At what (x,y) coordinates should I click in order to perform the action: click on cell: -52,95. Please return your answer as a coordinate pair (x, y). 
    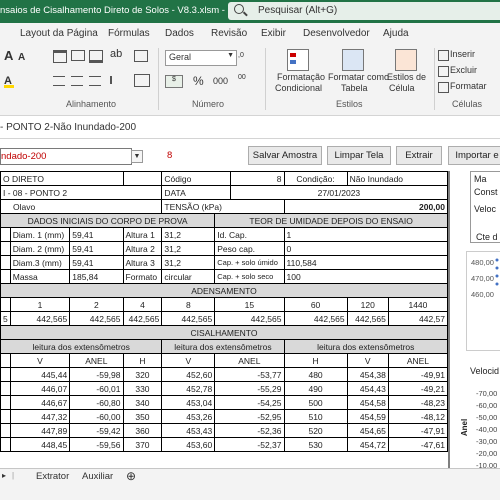
    Looking at the image, I should click on (249, 416).